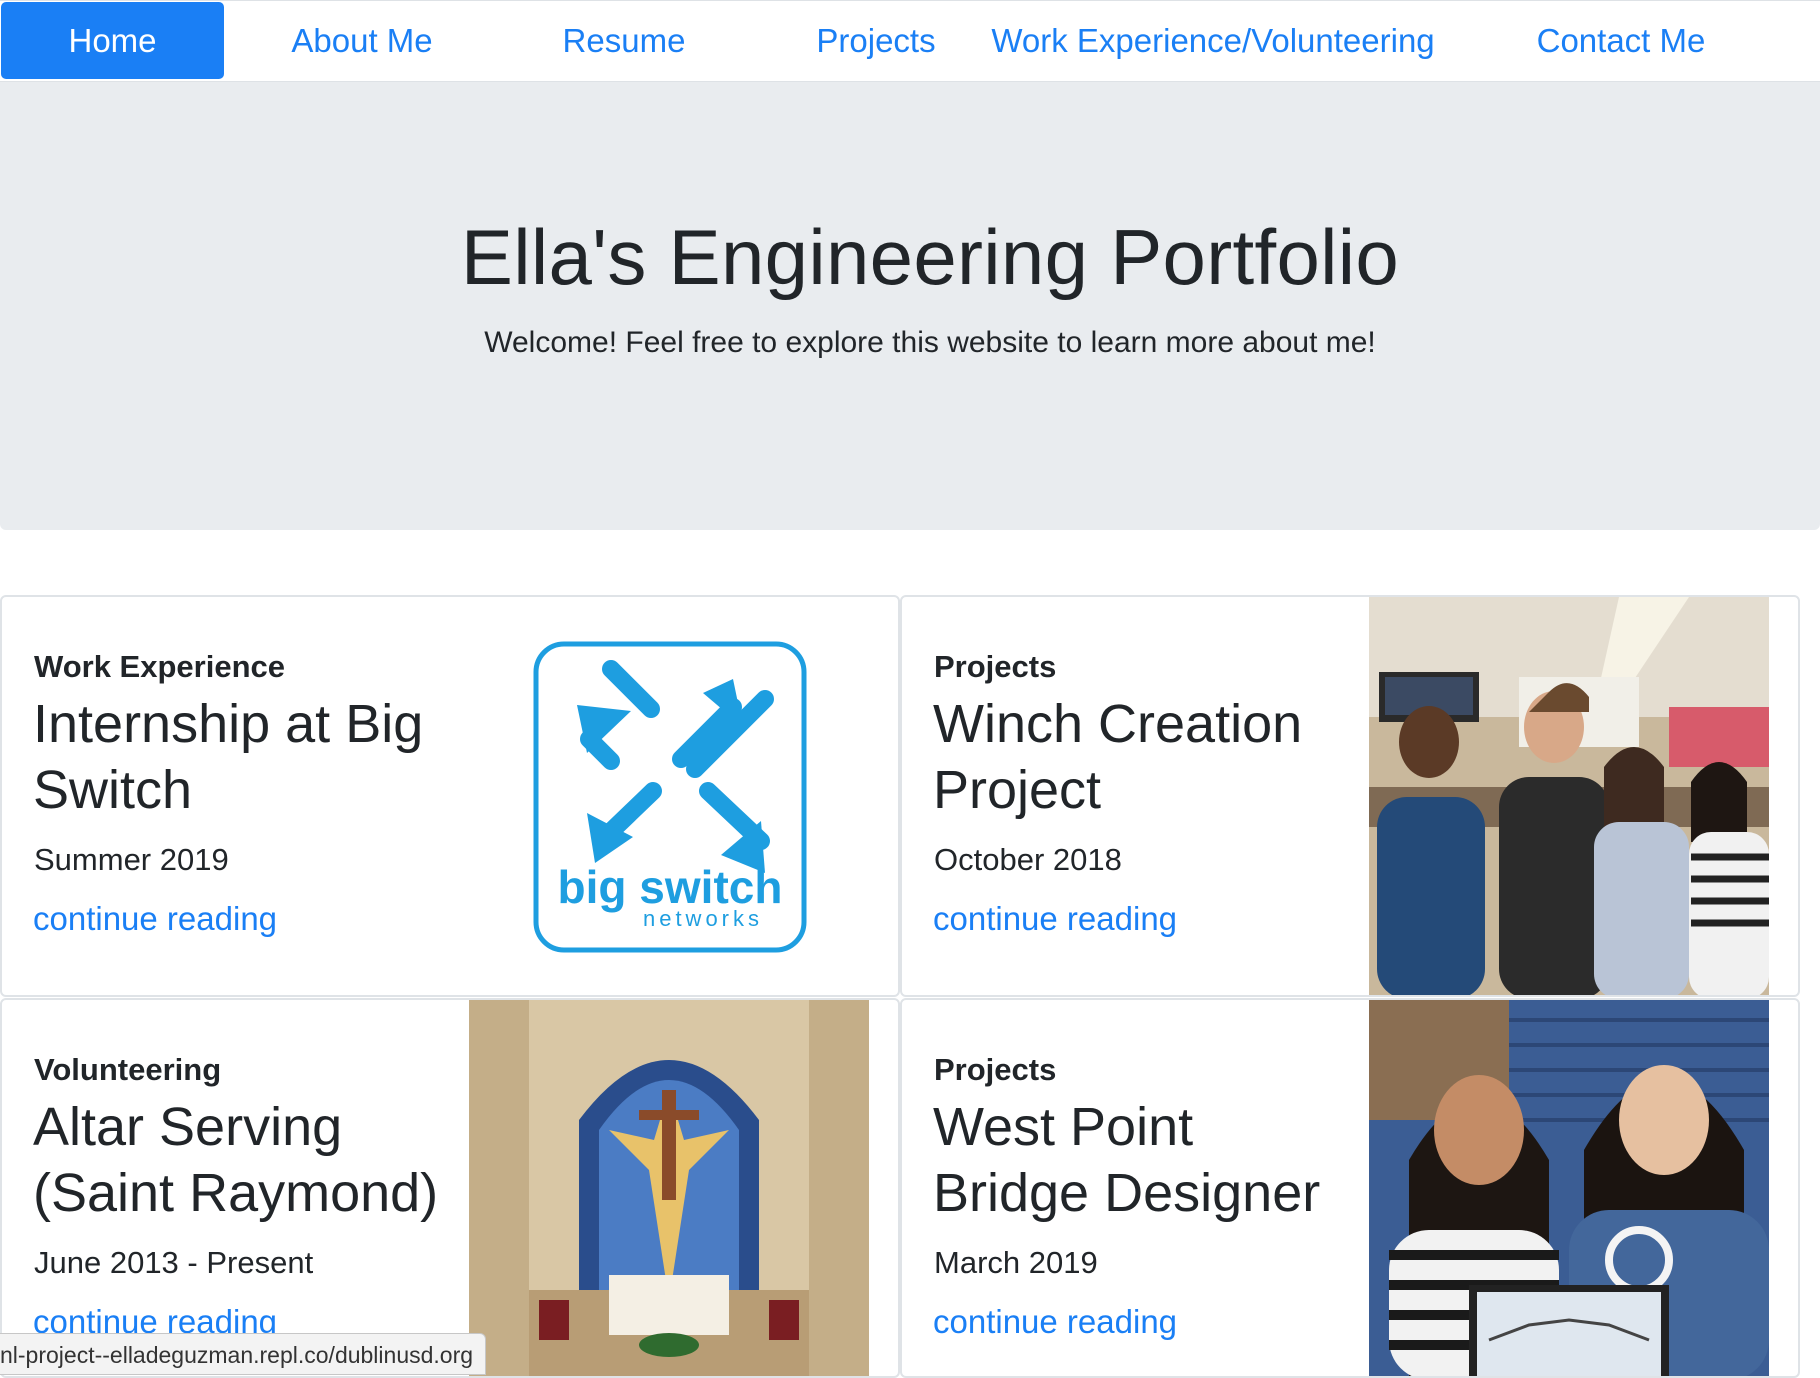 The width and height of the screenshot is (1820, 1378). What do you see at coordinates (1017, 790) in the screenshot?
I see `card-title-line2: Project` at bounding box center [1017, 790].